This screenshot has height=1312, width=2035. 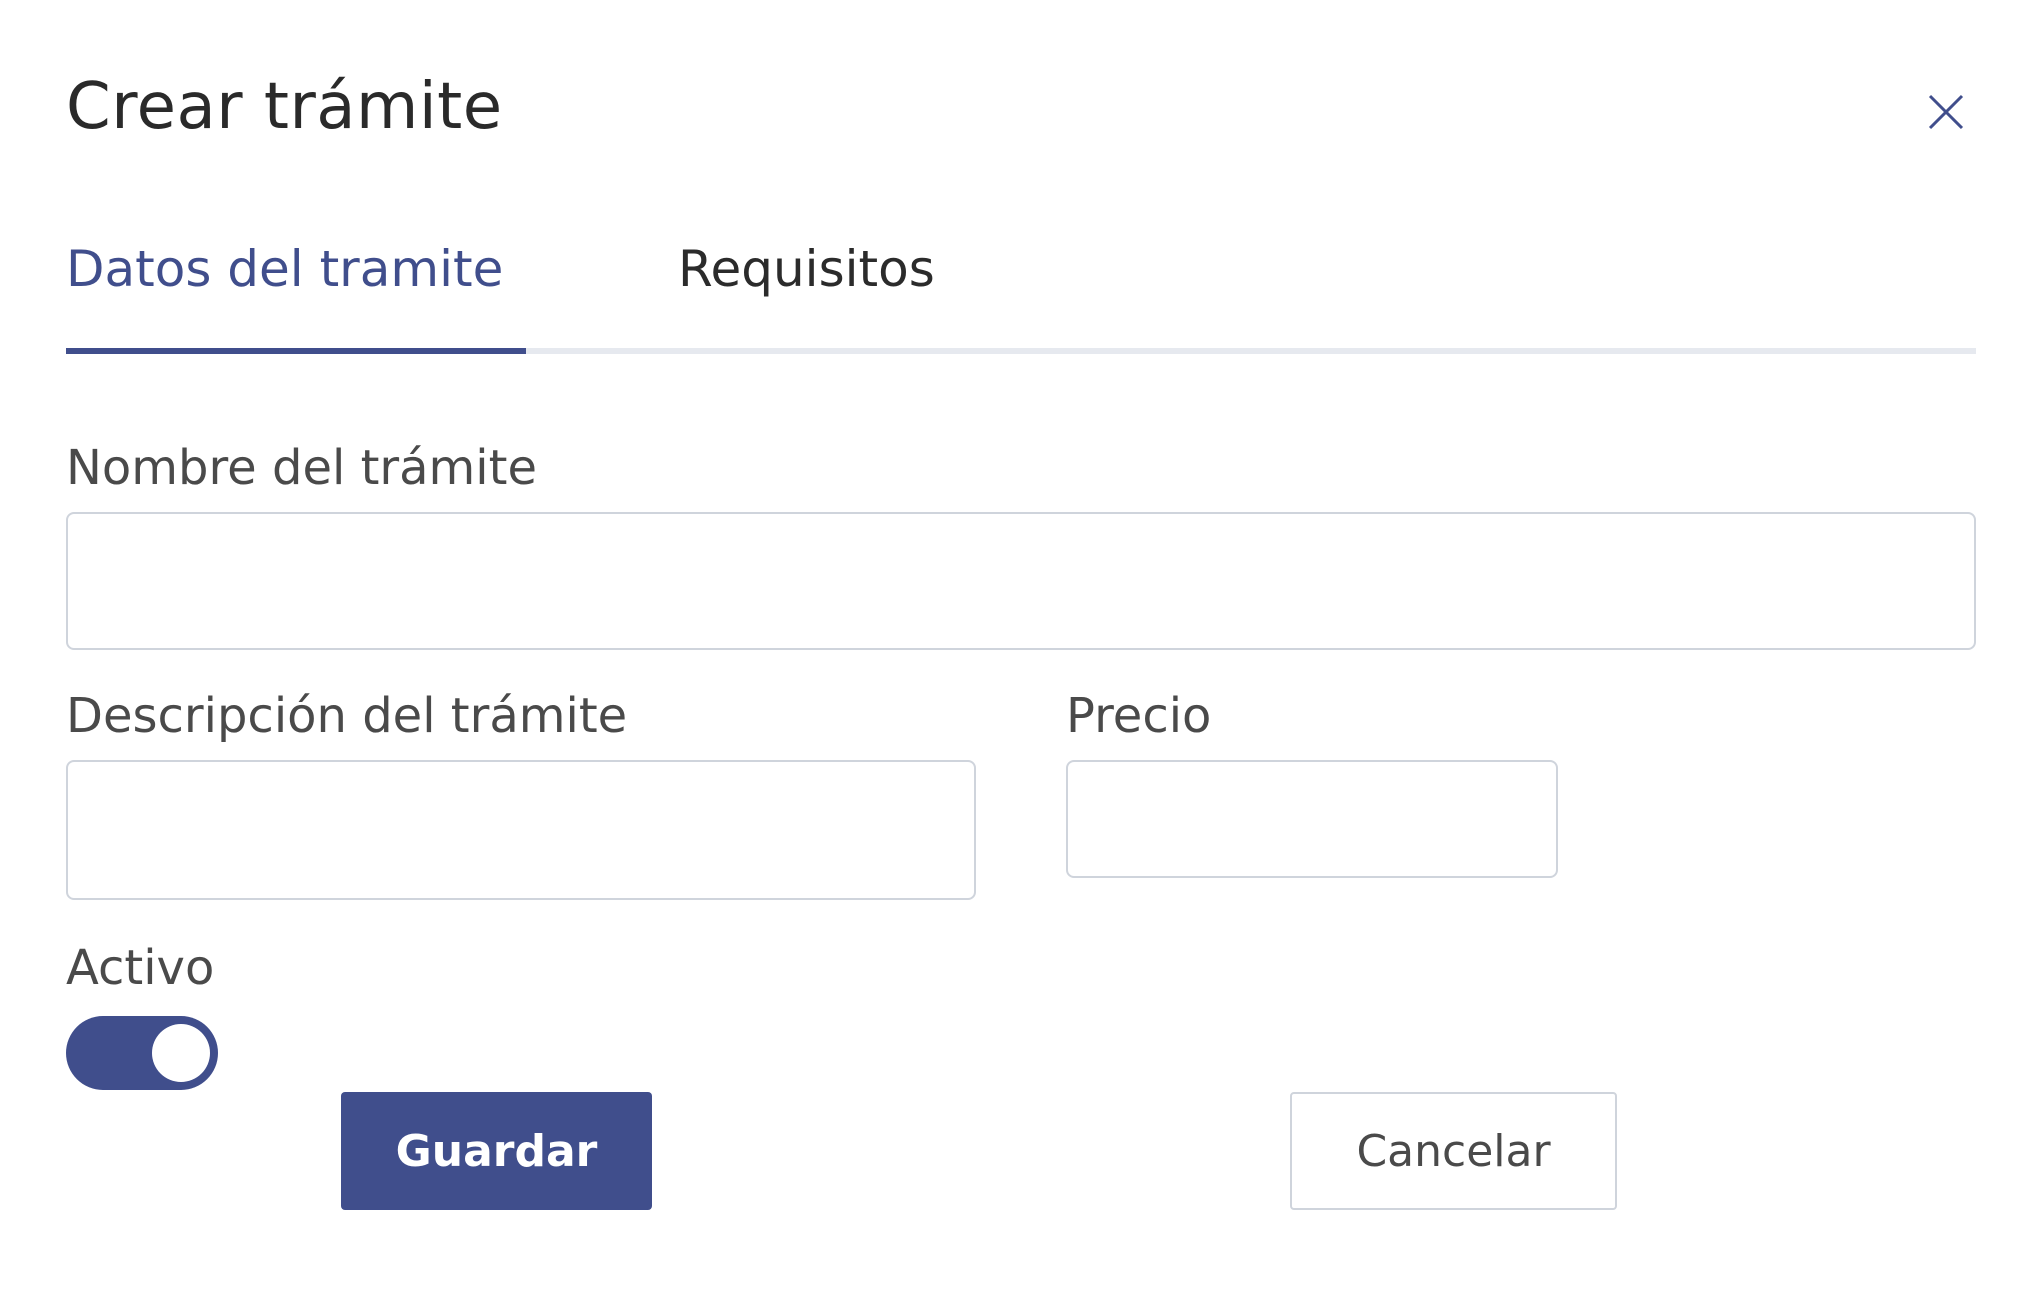 What do you see at coordinates (1312, 819) in the screenshot?
I see `precio-input` at bounding box center [1312, 819].